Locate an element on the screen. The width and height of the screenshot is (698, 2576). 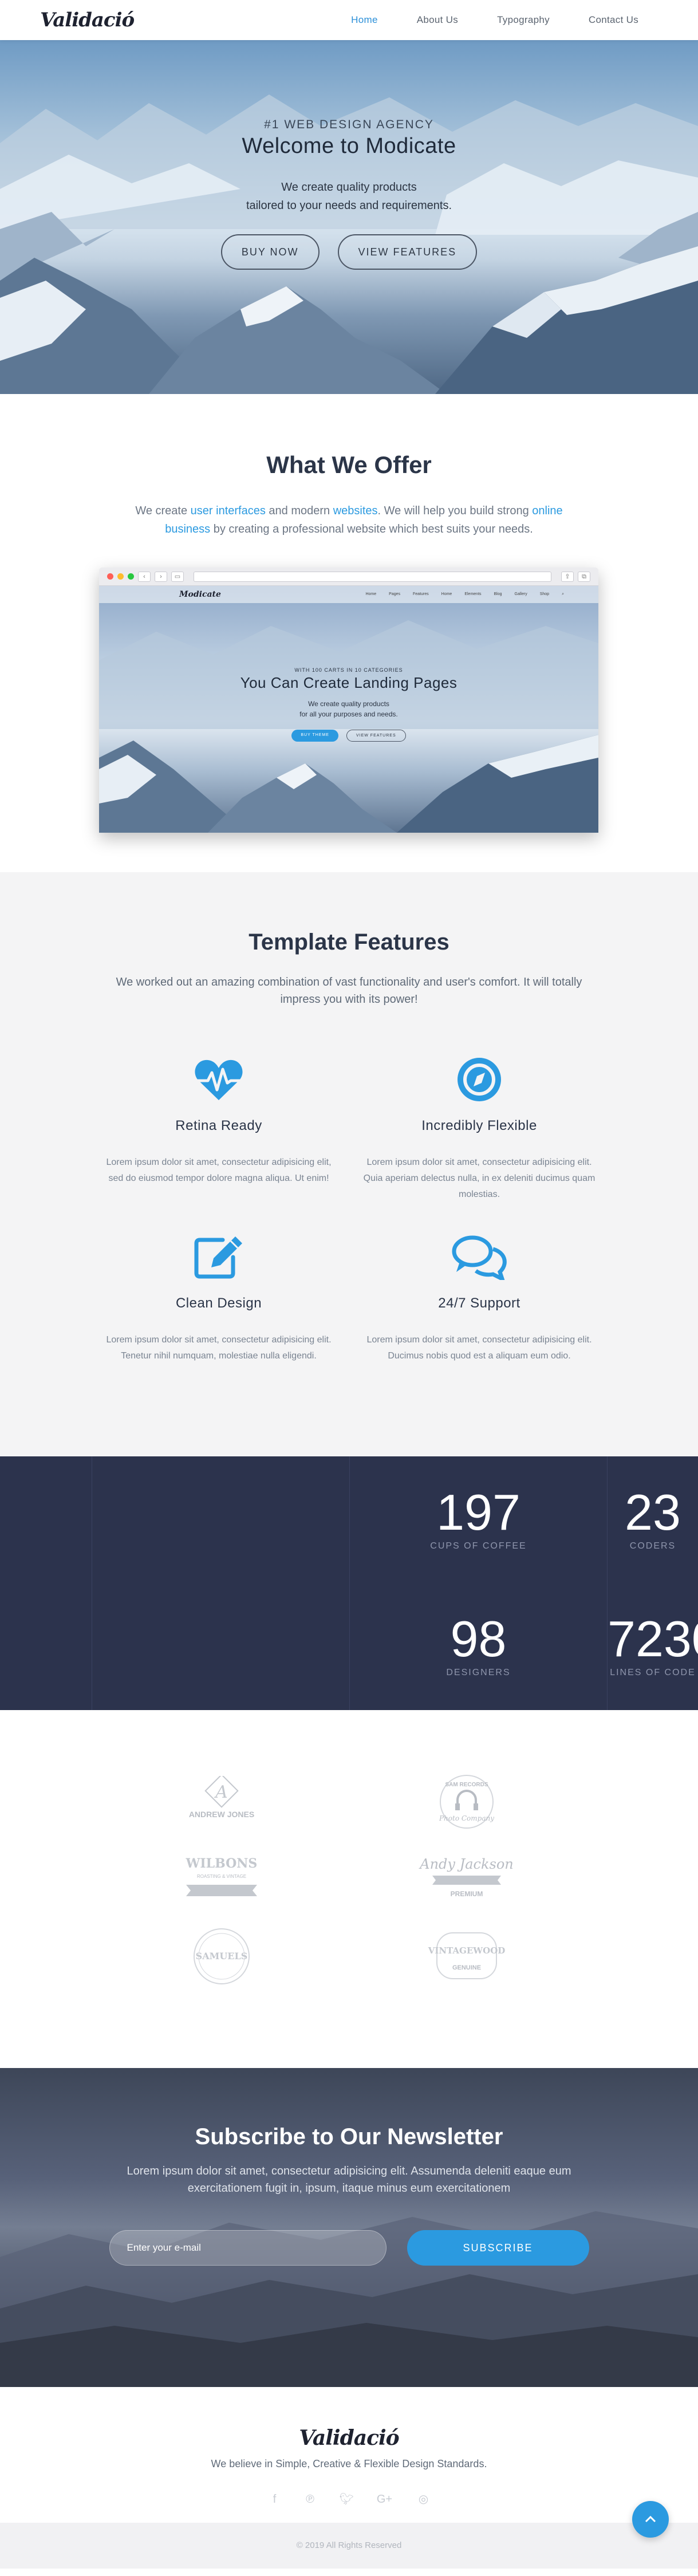
mockup-subtitle-line1: We create quality products is located at coordinates (348, 704).